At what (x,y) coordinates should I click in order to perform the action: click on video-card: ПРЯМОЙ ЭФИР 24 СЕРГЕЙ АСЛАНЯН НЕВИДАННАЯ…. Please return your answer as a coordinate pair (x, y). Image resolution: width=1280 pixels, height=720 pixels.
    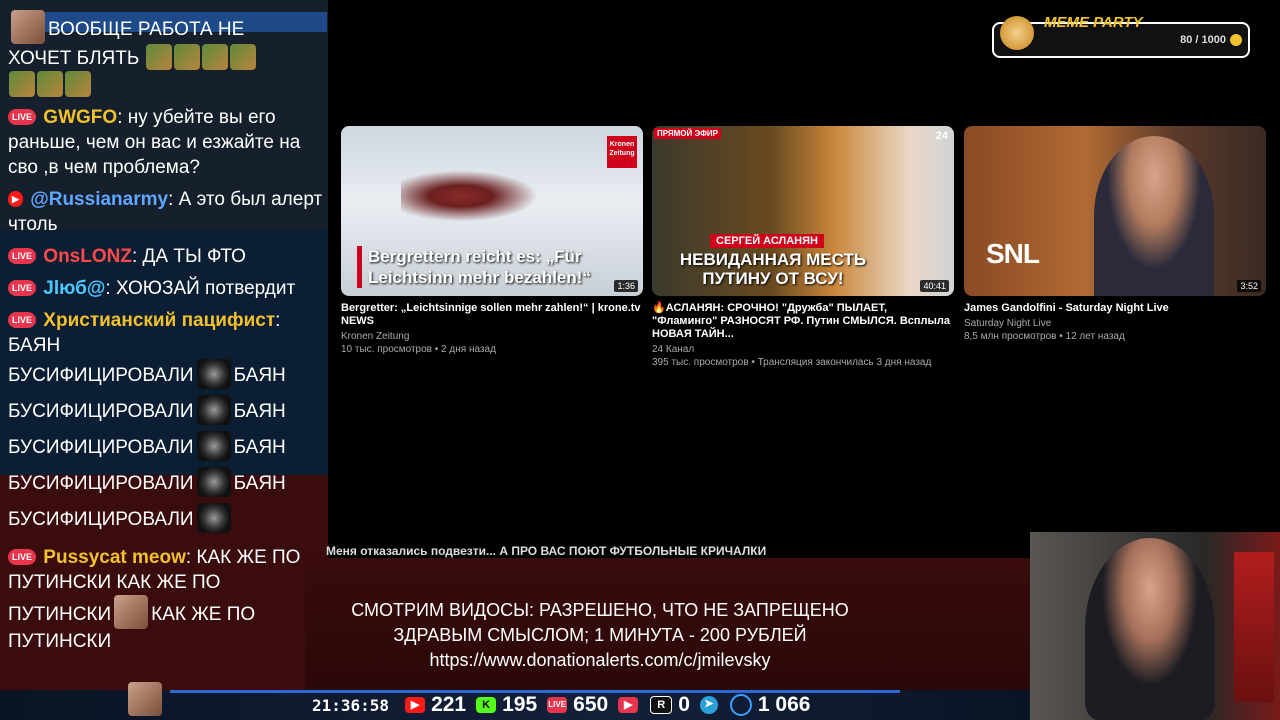
    Looking at the image, I should click on (803, 247).